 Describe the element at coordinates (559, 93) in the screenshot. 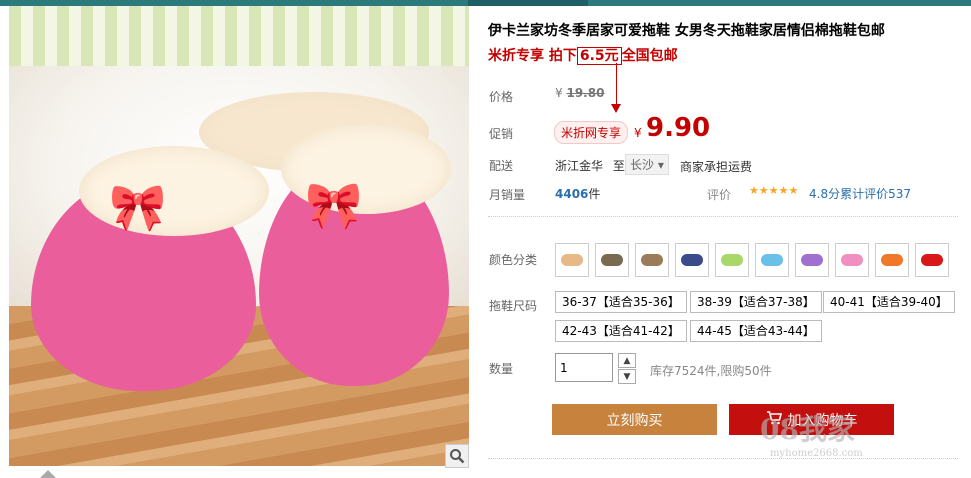

I see `original-currency: ¥` at that location.